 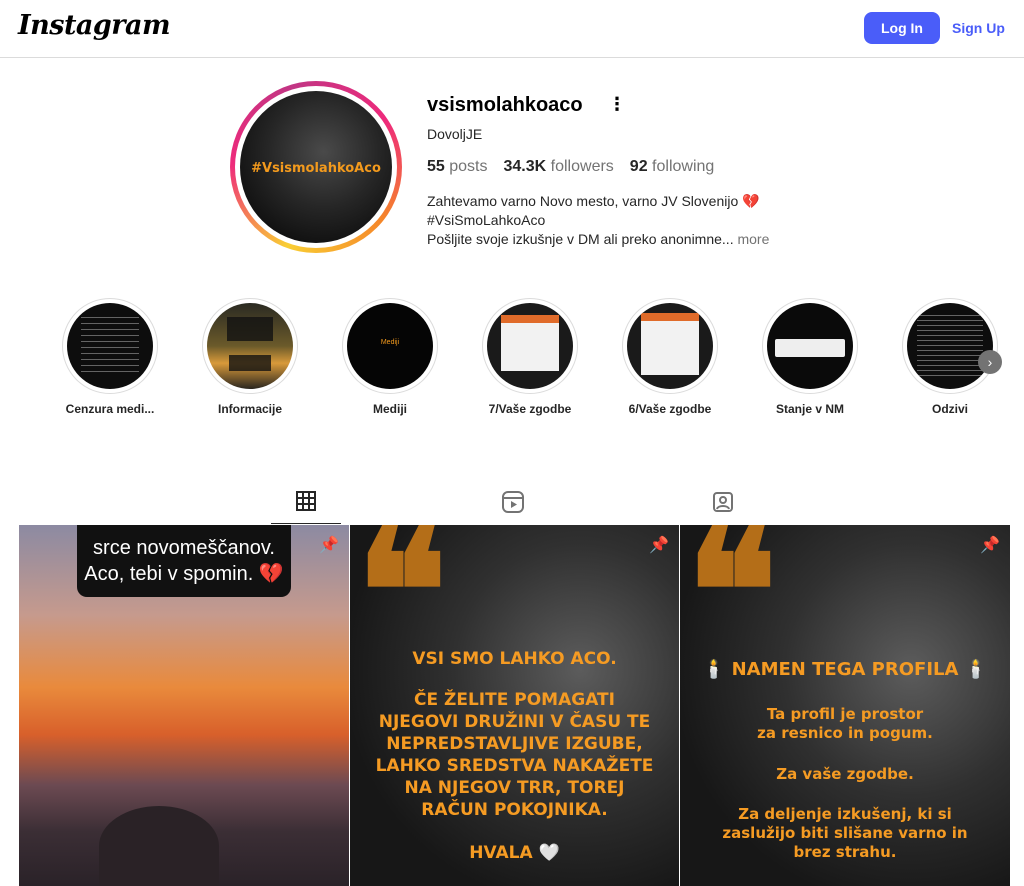 What do you see at coordinates (512, 29) in the screenshot?
I see `top-navbar: Instagram Log In Sign Up` at bounding box center [512, 29].